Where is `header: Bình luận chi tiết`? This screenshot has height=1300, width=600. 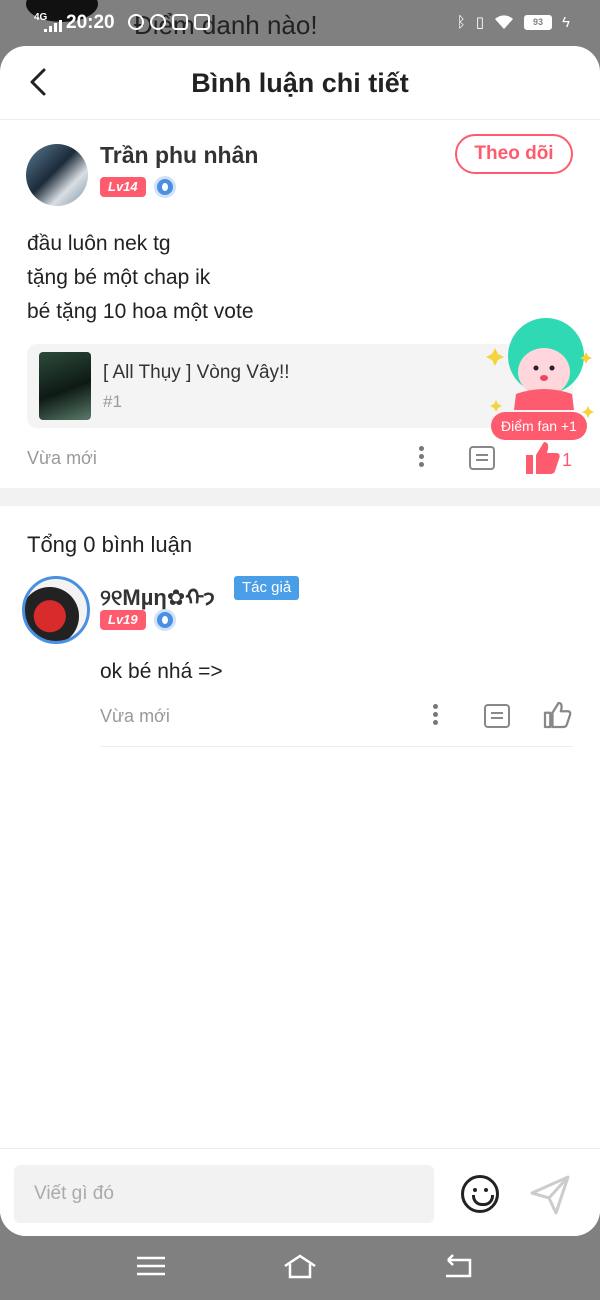 header: Bình luận chi tiết is located at coordinates (300, 83).